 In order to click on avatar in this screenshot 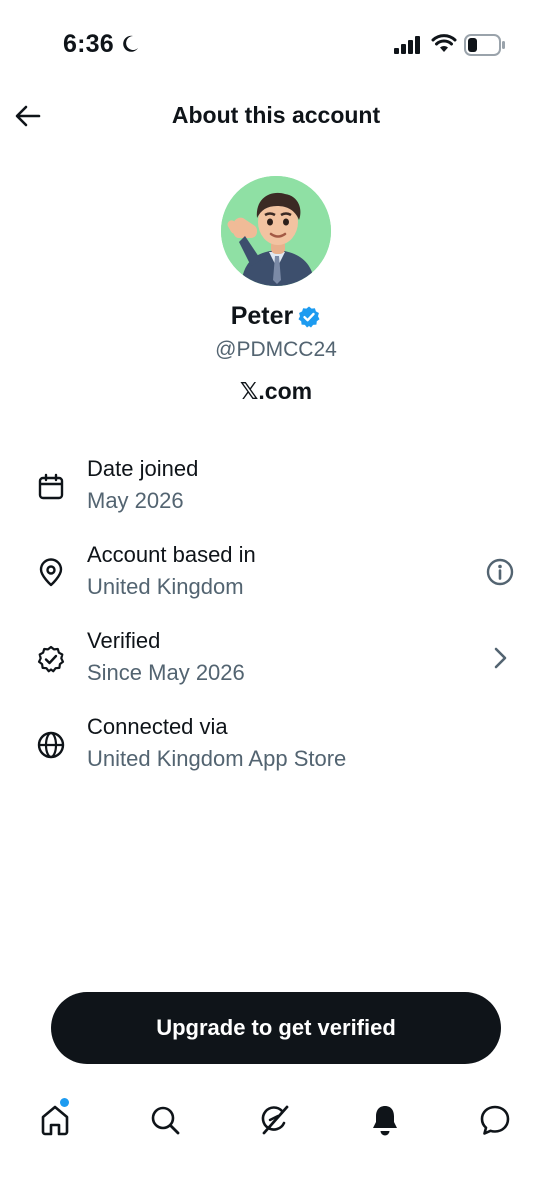, I will do `click(276, 231)`.